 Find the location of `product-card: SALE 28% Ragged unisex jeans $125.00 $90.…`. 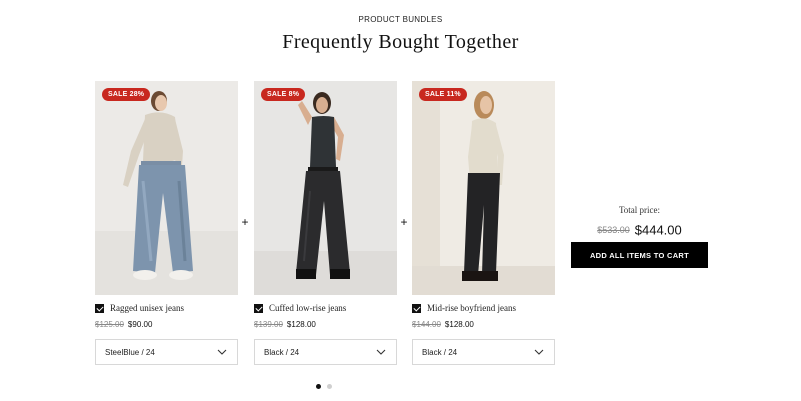

product-card: SALE 28% Ragged unisex jeans $125.00 $90.… is located at coordinates (166, 223).